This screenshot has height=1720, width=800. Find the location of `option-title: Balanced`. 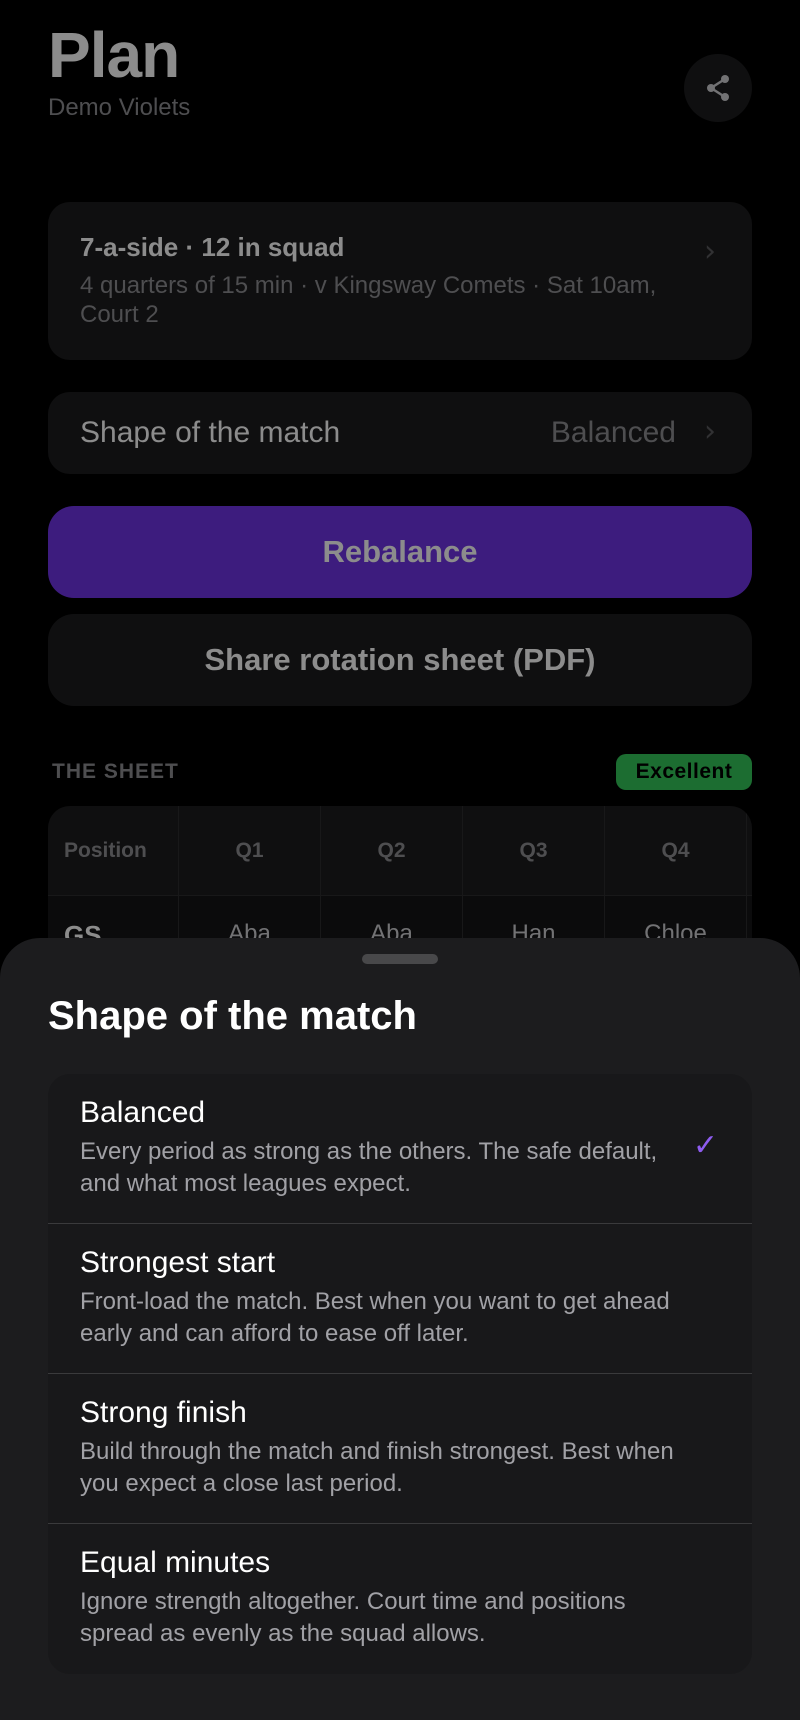

option-title: Balanced is located at coordinates (143, 1112).